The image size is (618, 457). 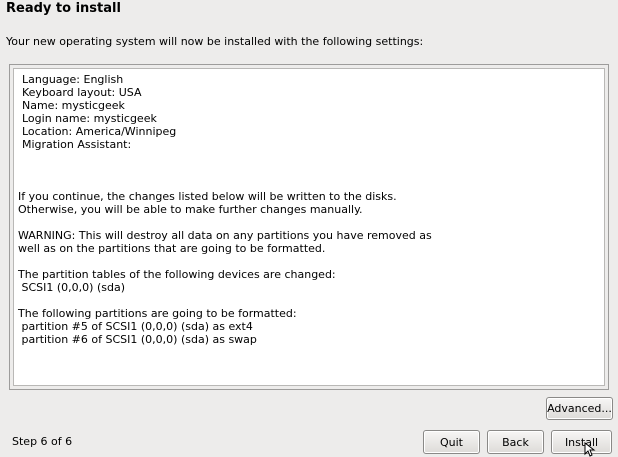 I want to click on summary-line-language: Language: English, so click(x=73, y=79).